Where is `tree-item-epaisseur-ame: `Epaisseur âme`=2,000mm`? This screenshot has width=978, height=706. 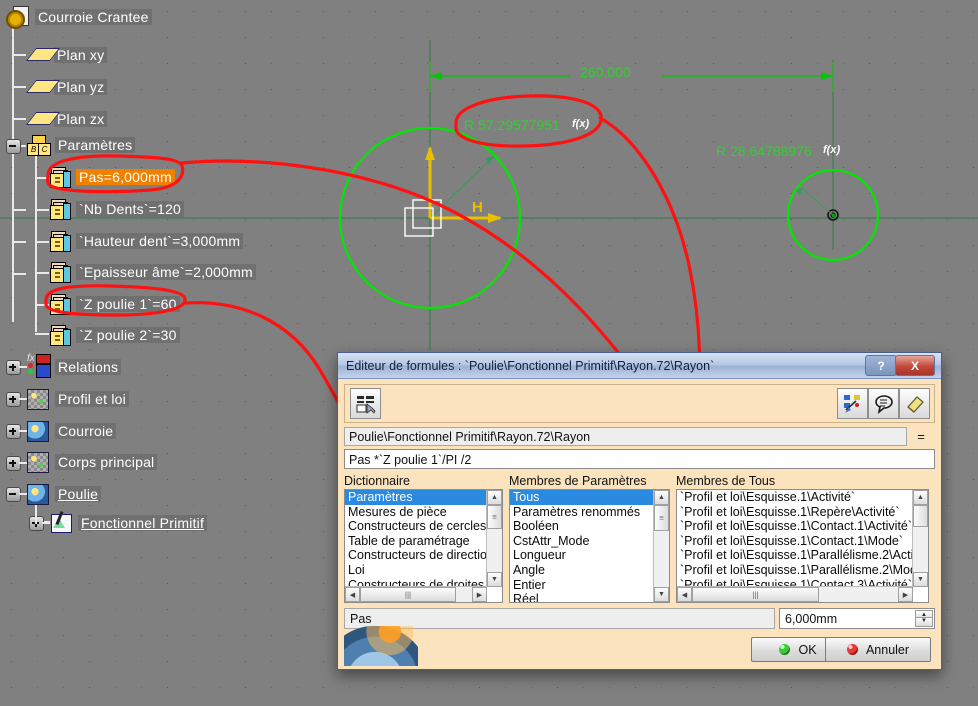 tree-item-epaisseur-ame: `Epaisseur âme`=2,000mm is located at coordinates (152, 272).